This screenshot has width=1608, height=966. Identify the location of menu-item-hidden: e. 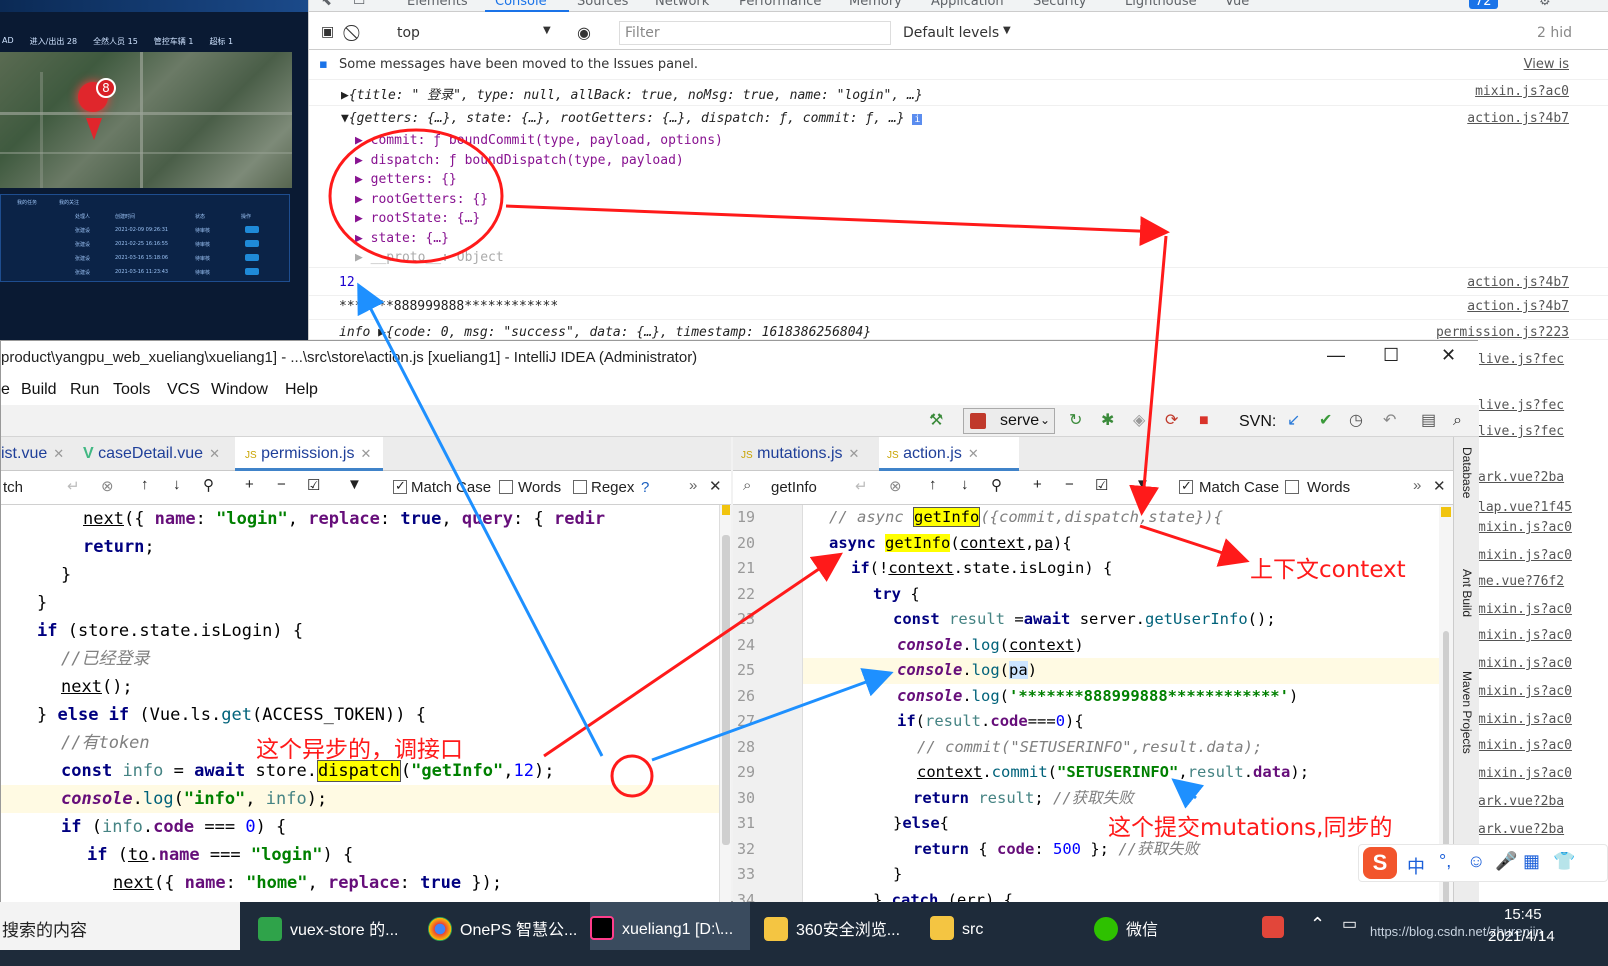
(5, 390).